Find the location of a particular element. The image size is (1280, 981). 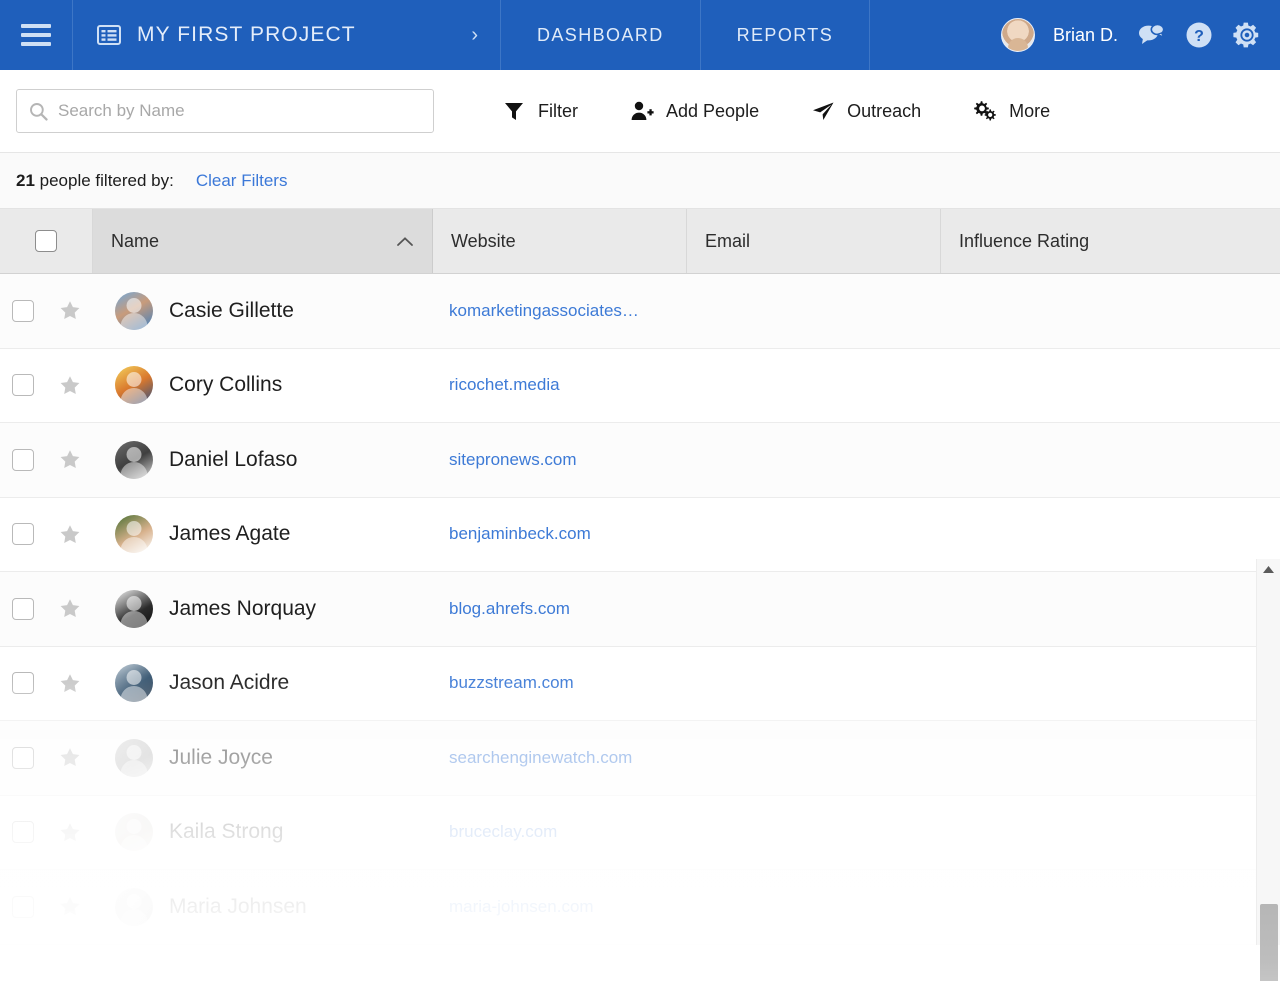

website-link: buzzstream.com is located at coordinates (511, 682).